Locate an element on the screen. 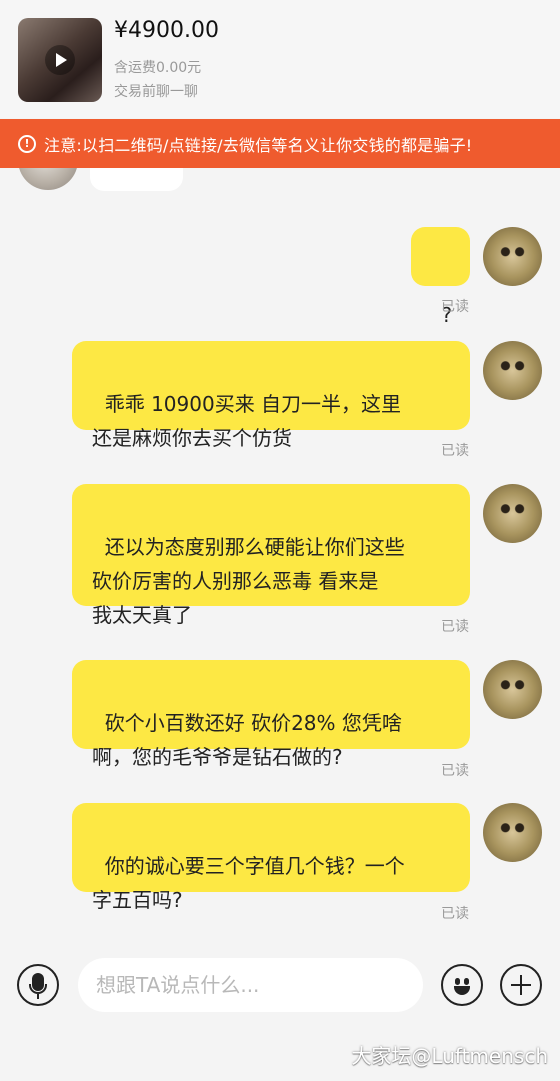 The height and width of the screenshot is (1081, 560). message-bubble: 乖乖 10900买来 自刀一半，这里 还是麻烦你去买个仿货 is located at coordinates (271, 395).